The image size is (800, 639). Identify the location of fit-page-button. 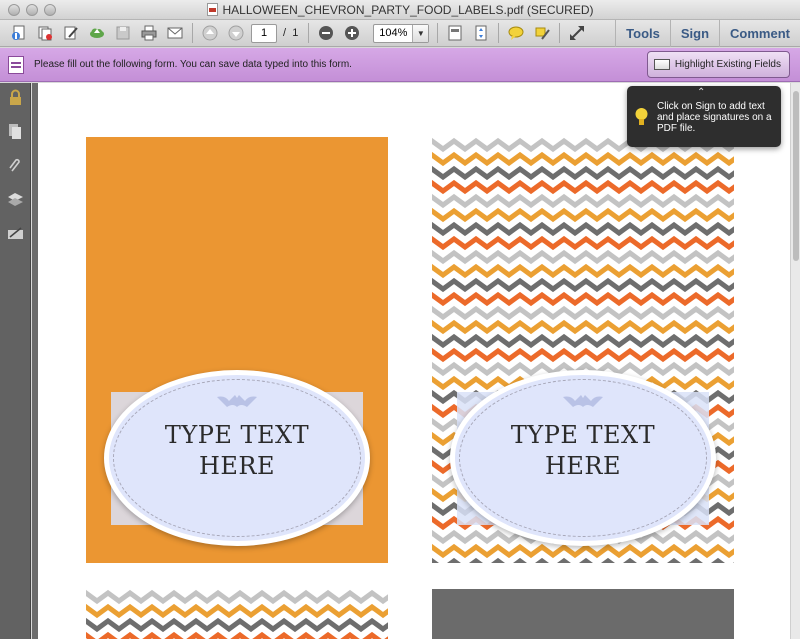
(455, 33).